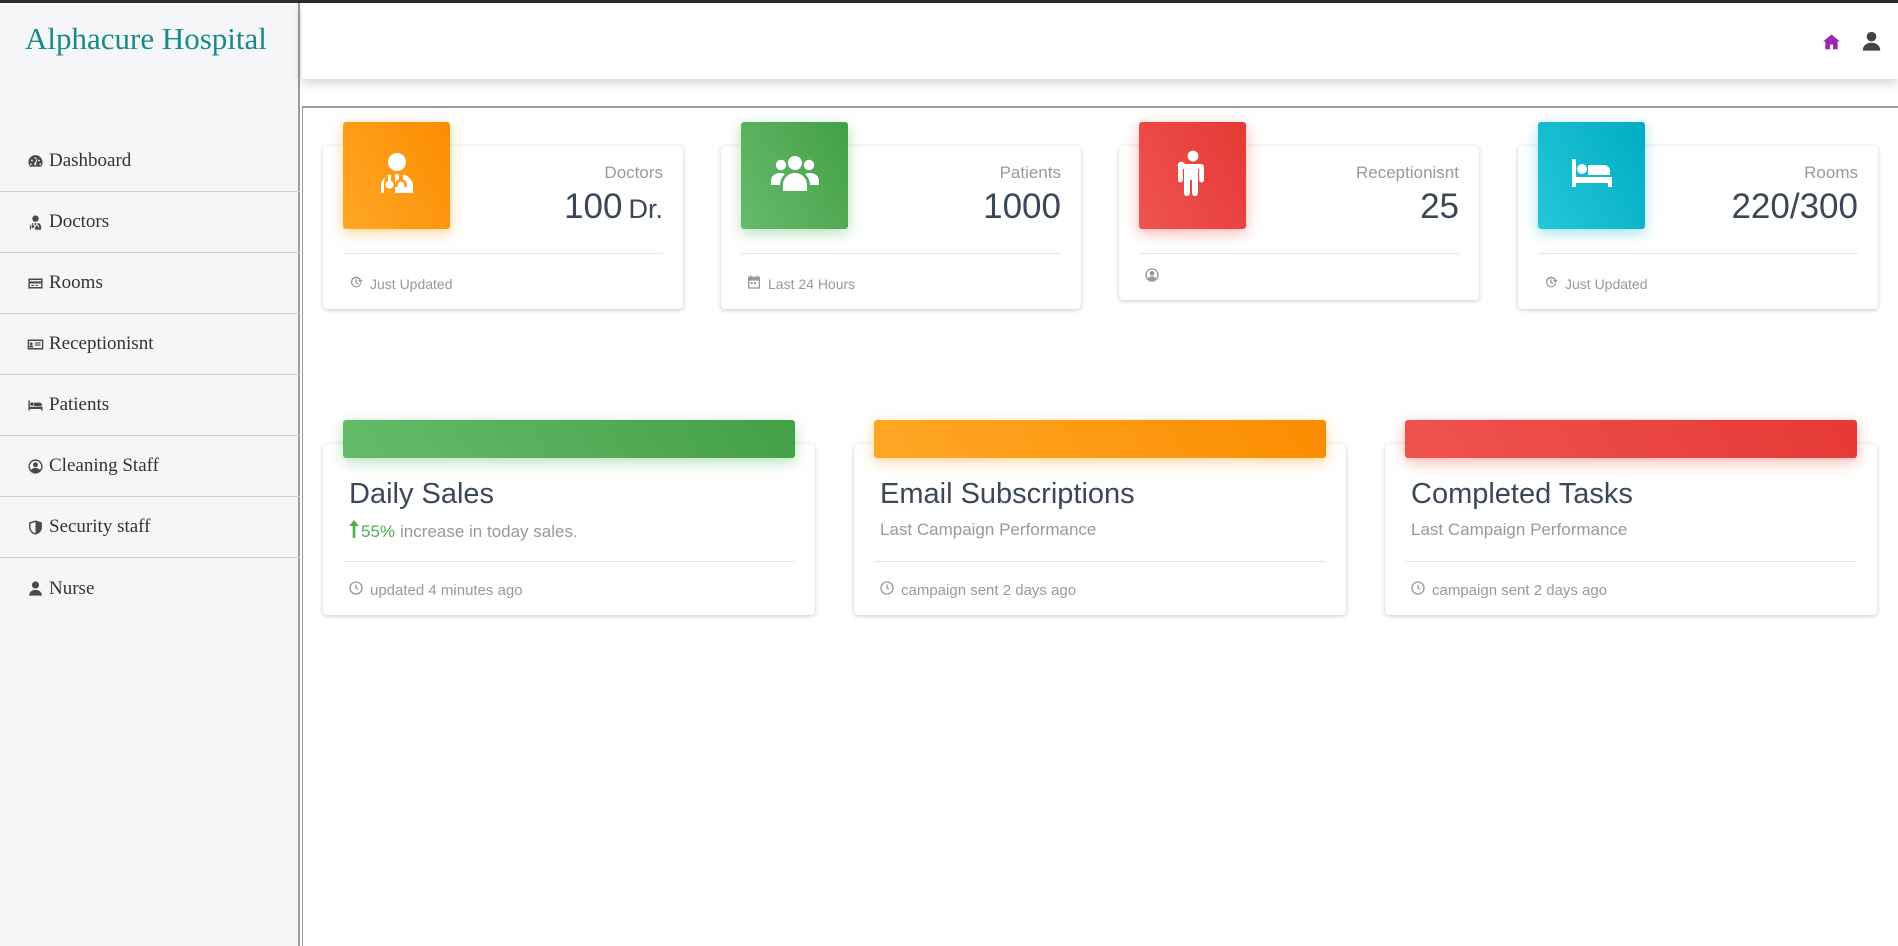 The height and width of the screenshot is (946, 1898). I want to click on male-icon, so click(1193, 175).